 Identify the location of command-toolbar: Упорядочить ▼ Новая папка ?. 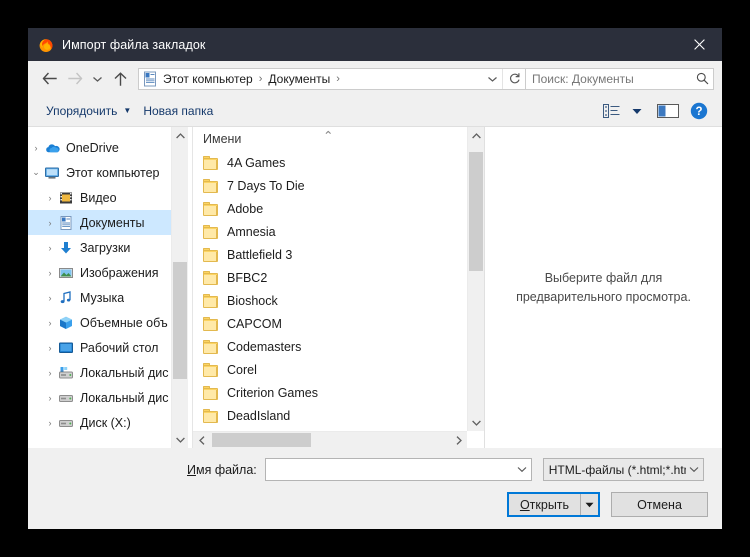
(375, 111).